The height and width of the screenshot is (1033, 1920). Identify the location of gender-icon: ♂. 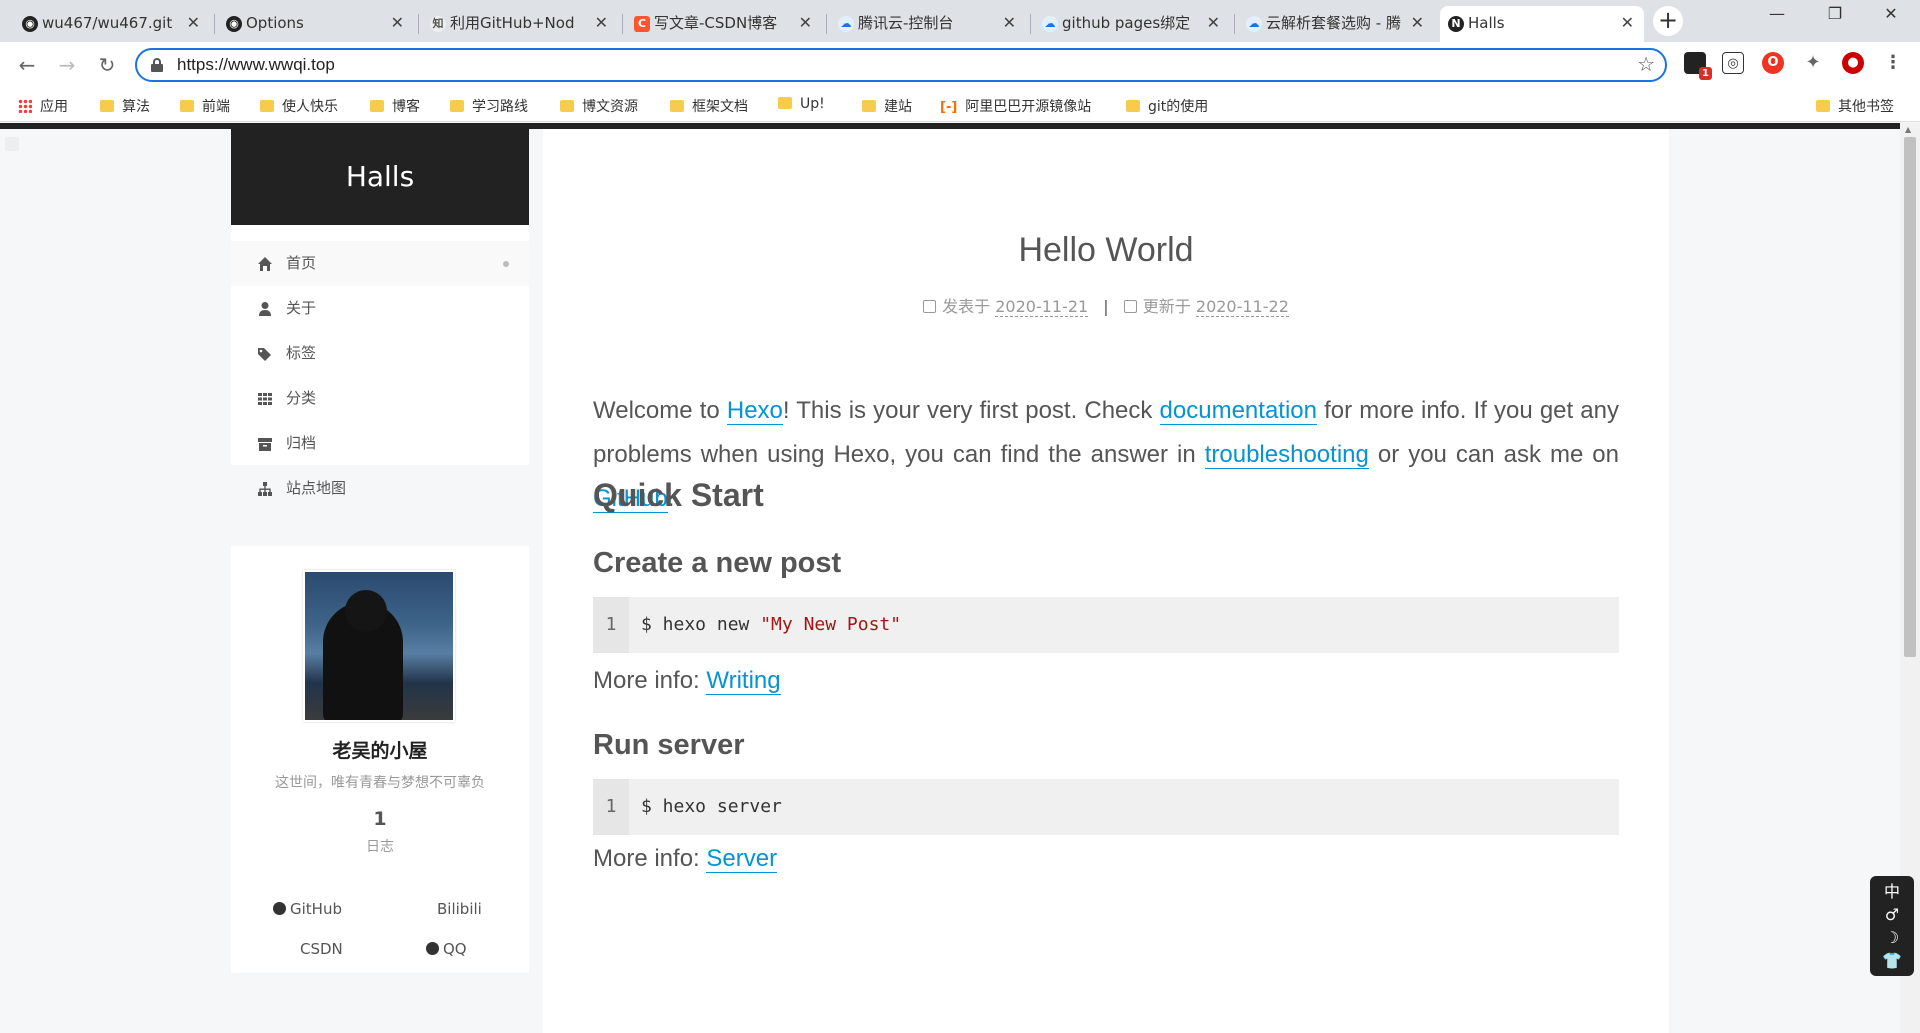
(1892, 914).